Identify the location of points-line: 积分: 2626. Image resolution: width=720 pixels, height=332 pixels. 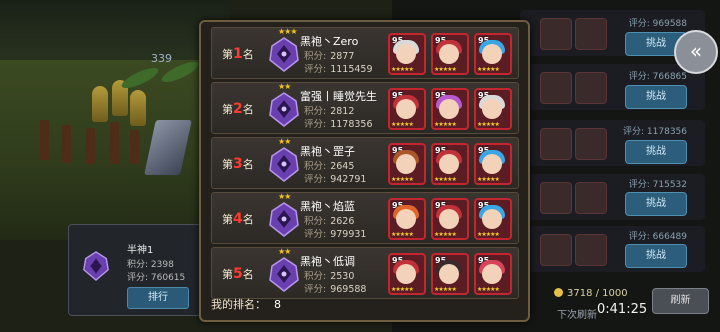
(329, 220).